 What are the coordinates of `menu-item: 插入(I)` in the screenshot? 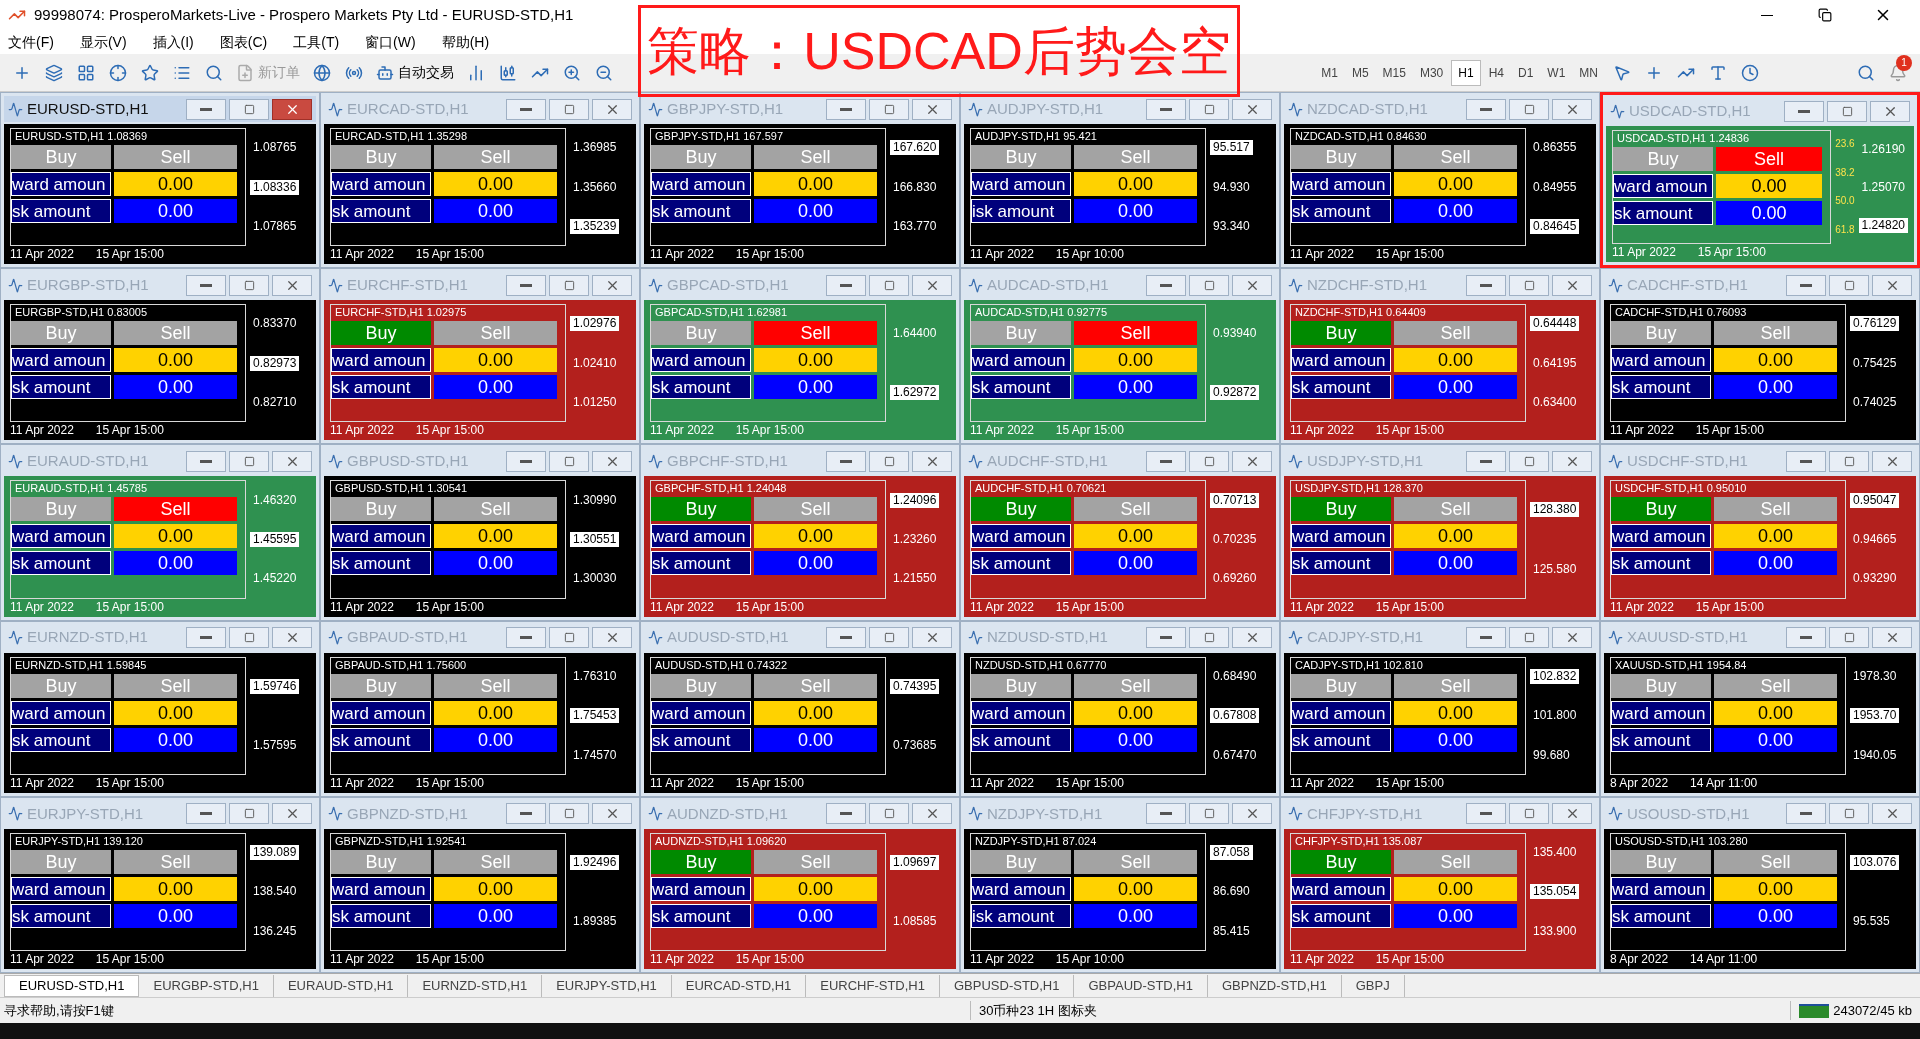 It's located at (173, 42).